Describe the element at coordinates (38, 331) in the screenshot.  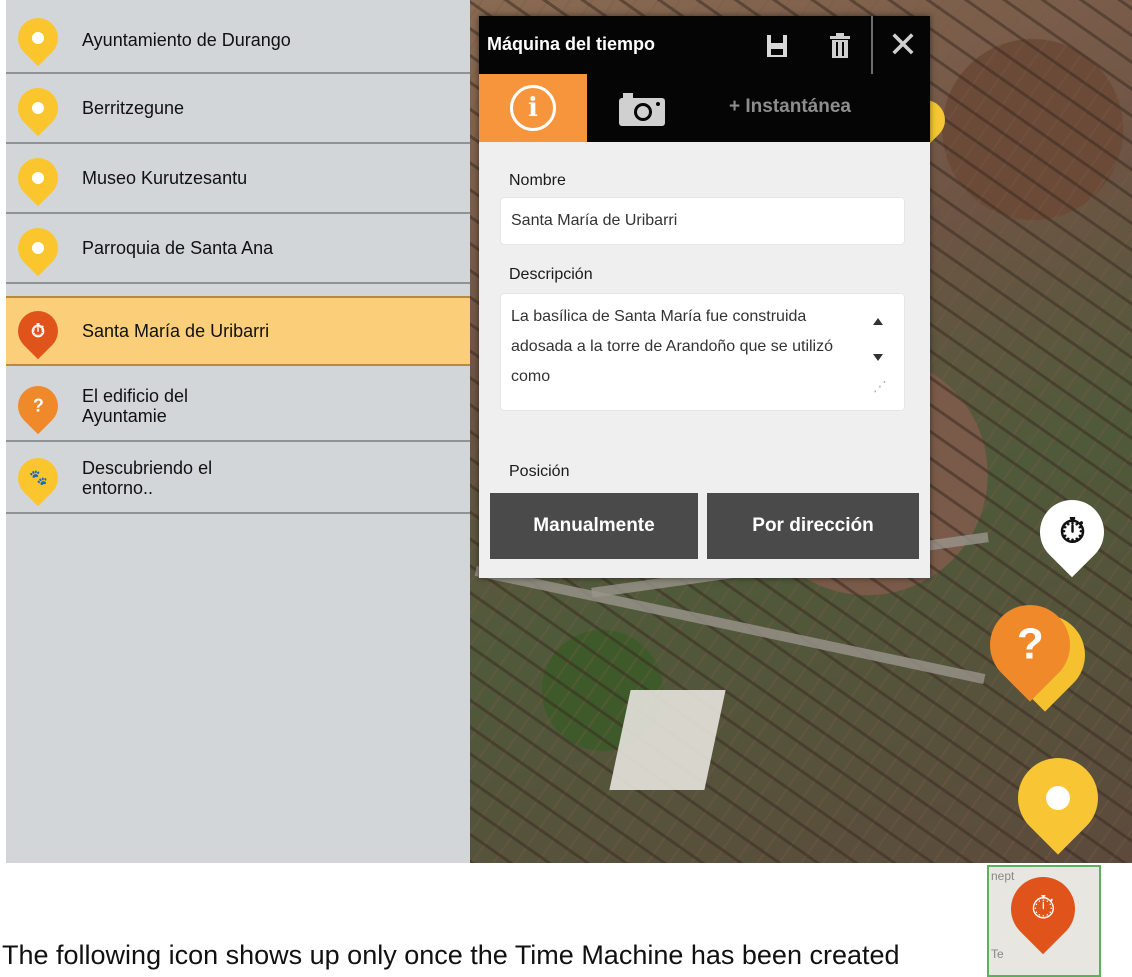
I see `stopwatch-pin-icon: ⏱` at that location.